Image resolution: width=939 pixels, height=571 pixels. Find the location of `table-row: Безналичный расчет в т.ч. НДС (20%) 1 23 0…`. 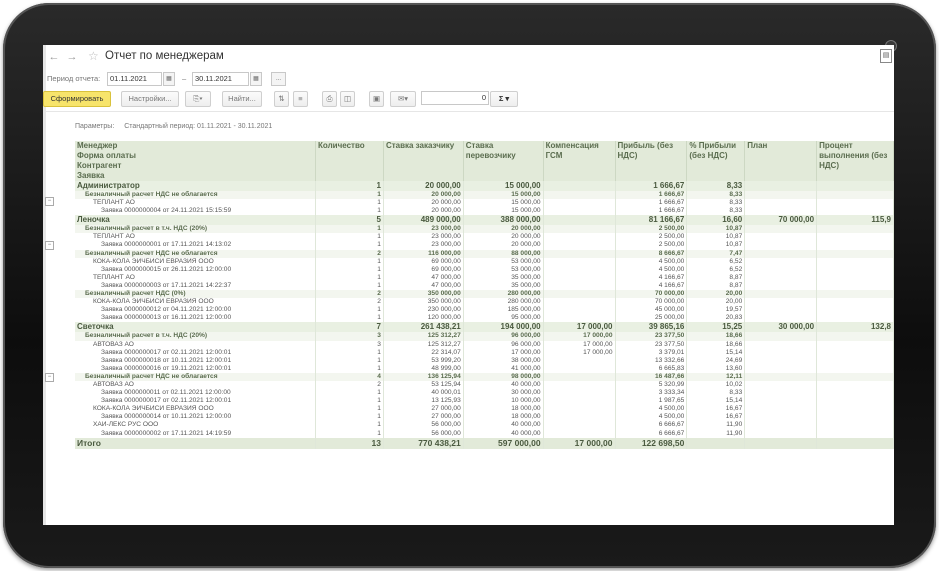

table-row: Безналичный расчет в т.ч. НДС (20%) 1 23 0… is located at coordinates (484, 229).